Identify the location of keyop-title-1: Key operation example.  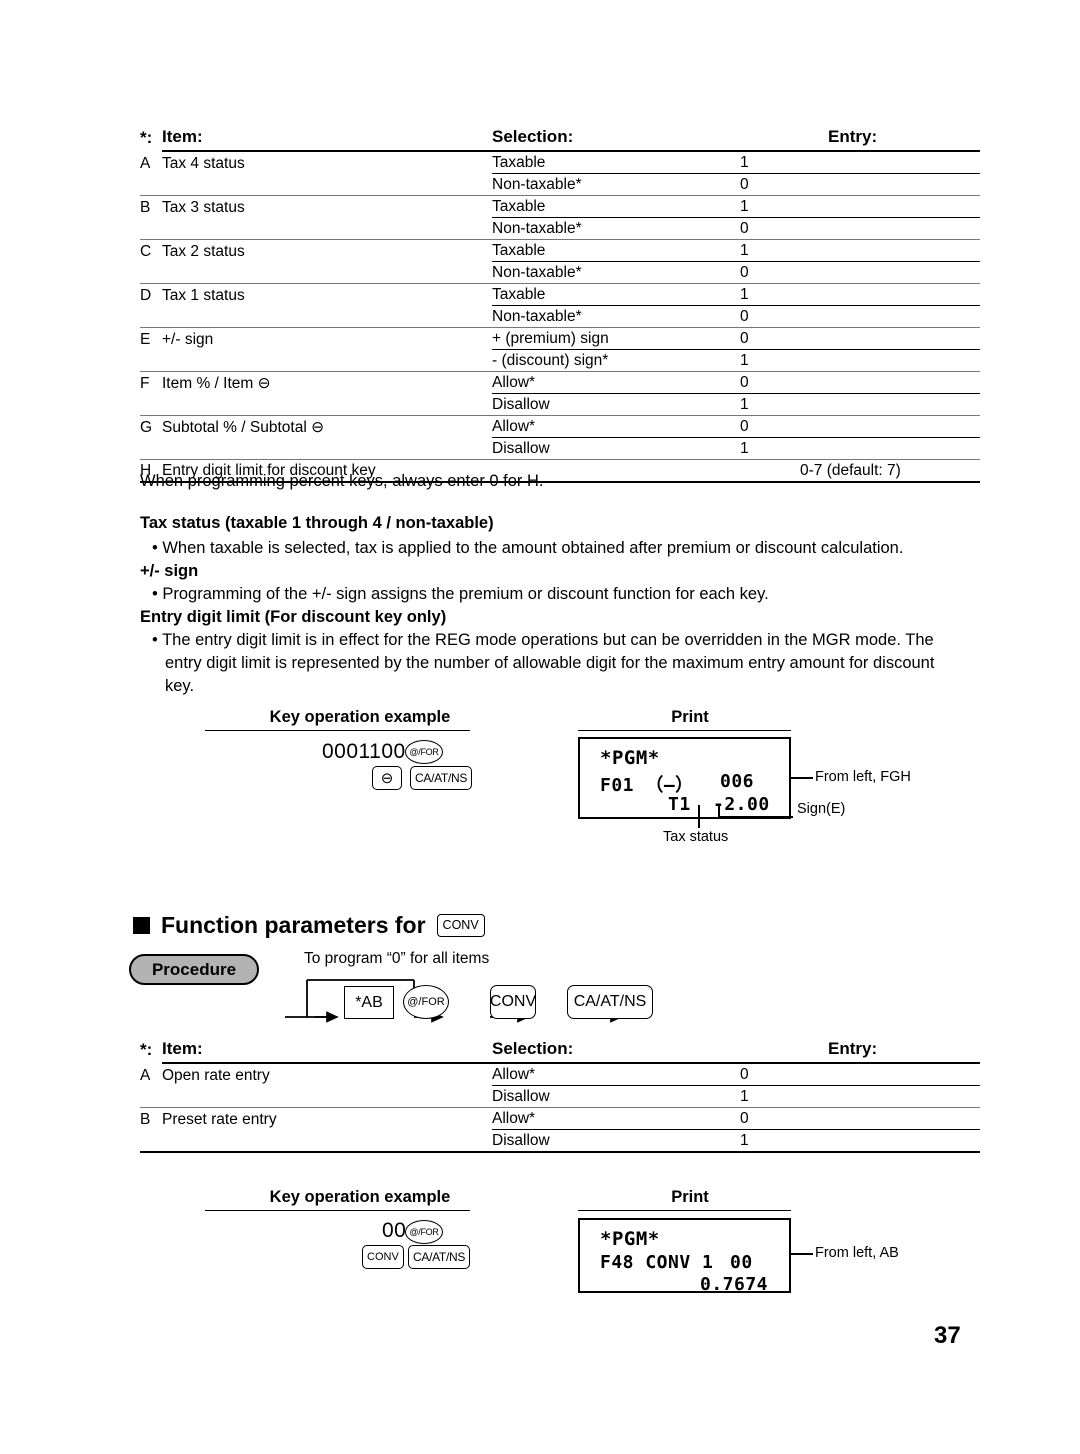
(360, 717).